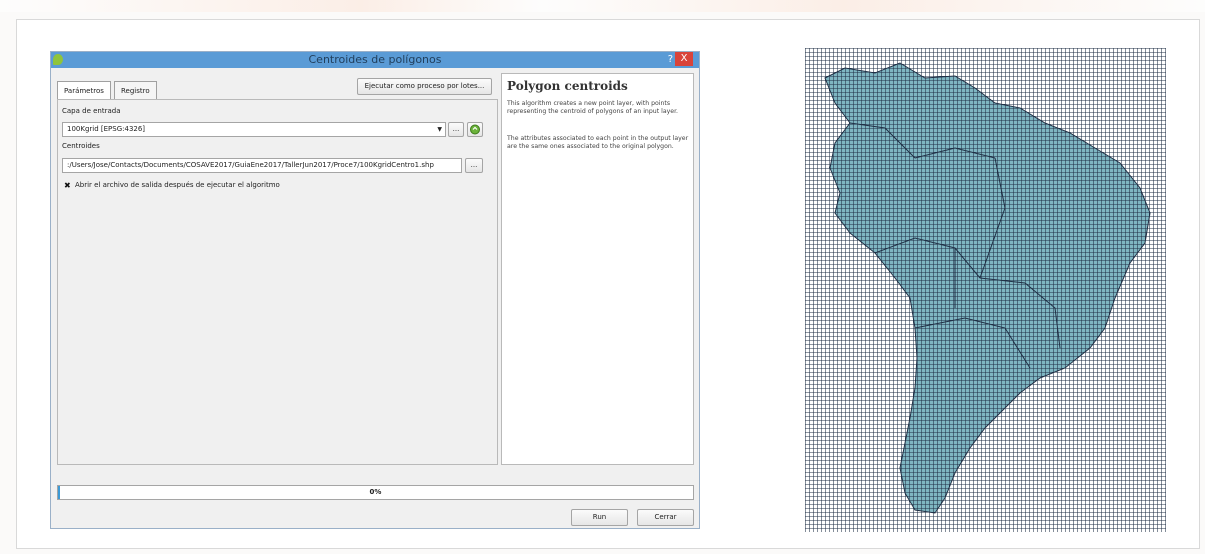 The width and height of the screenshot is (1205, 554). I want to click on progress-label: 0%, so click(375, 492).